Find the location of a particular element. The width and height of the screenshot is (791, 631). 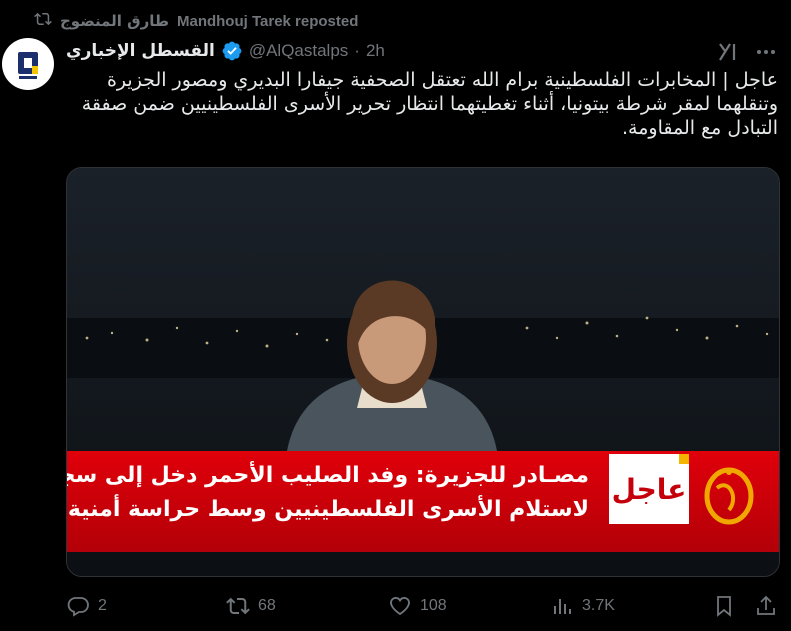

views-icon is located at coordinates (562, 606).